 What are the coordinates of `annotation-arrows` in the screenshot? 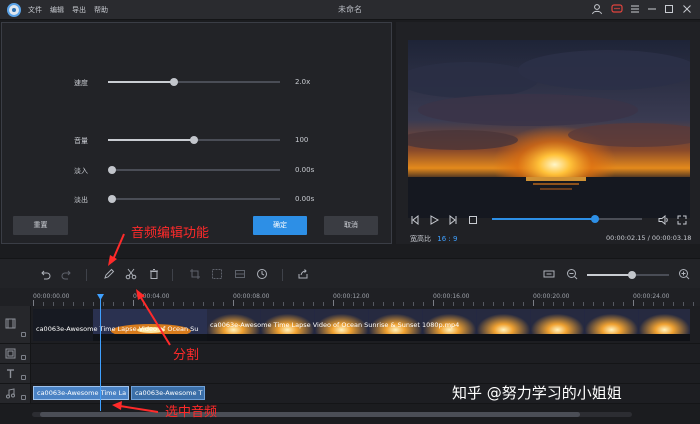 It's located at (139, 323).